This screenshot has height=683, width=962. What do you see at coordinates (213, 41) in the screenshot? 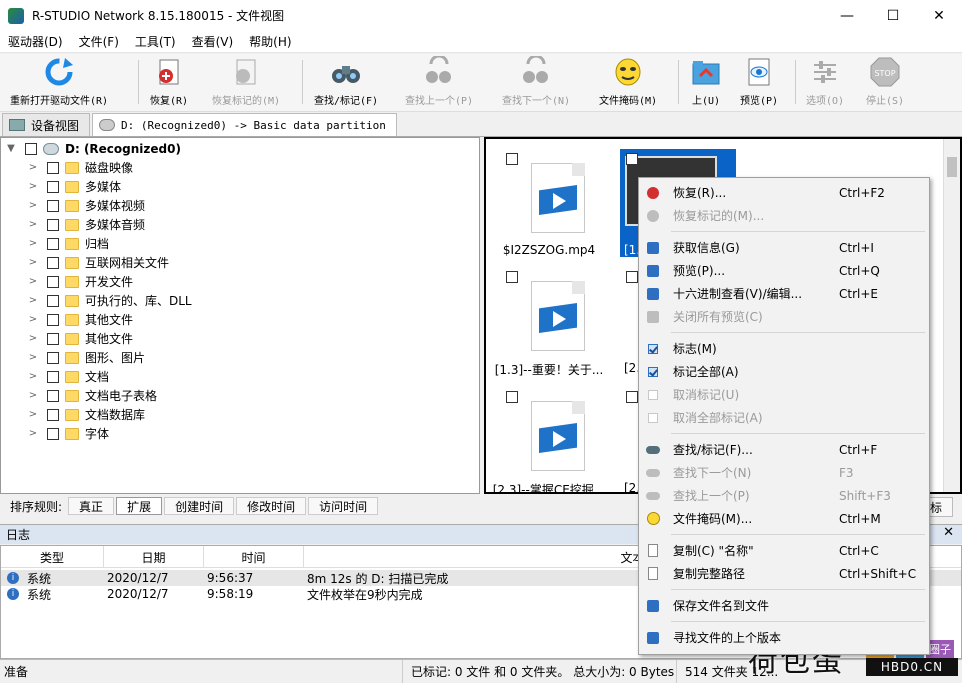
I see `menu-view: 查看(V)` at bounding box center [213, 41].